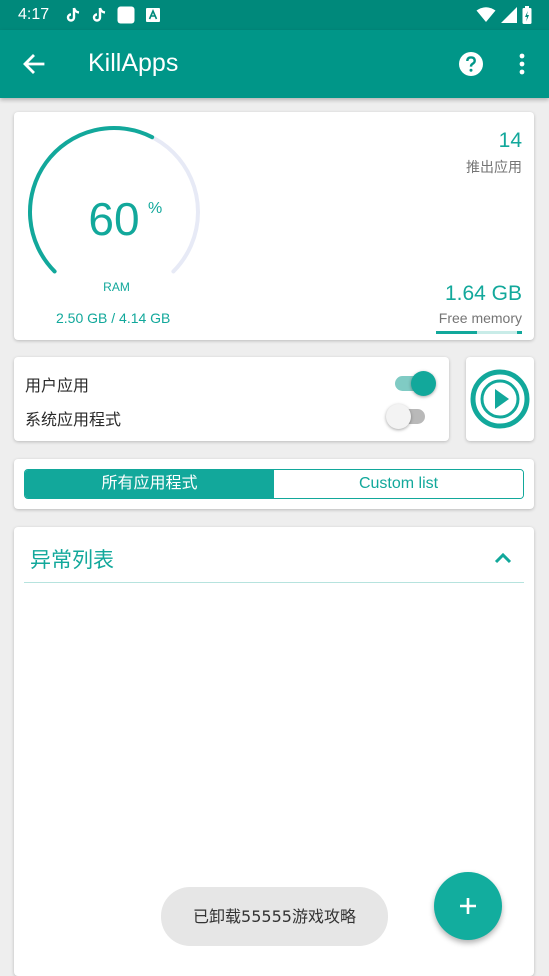 Image resolution: width=549 pixels, height=976 pixels. I want to click on list-mode-segmented-control: 所有应用程式 Custom list, so click(274, 484).